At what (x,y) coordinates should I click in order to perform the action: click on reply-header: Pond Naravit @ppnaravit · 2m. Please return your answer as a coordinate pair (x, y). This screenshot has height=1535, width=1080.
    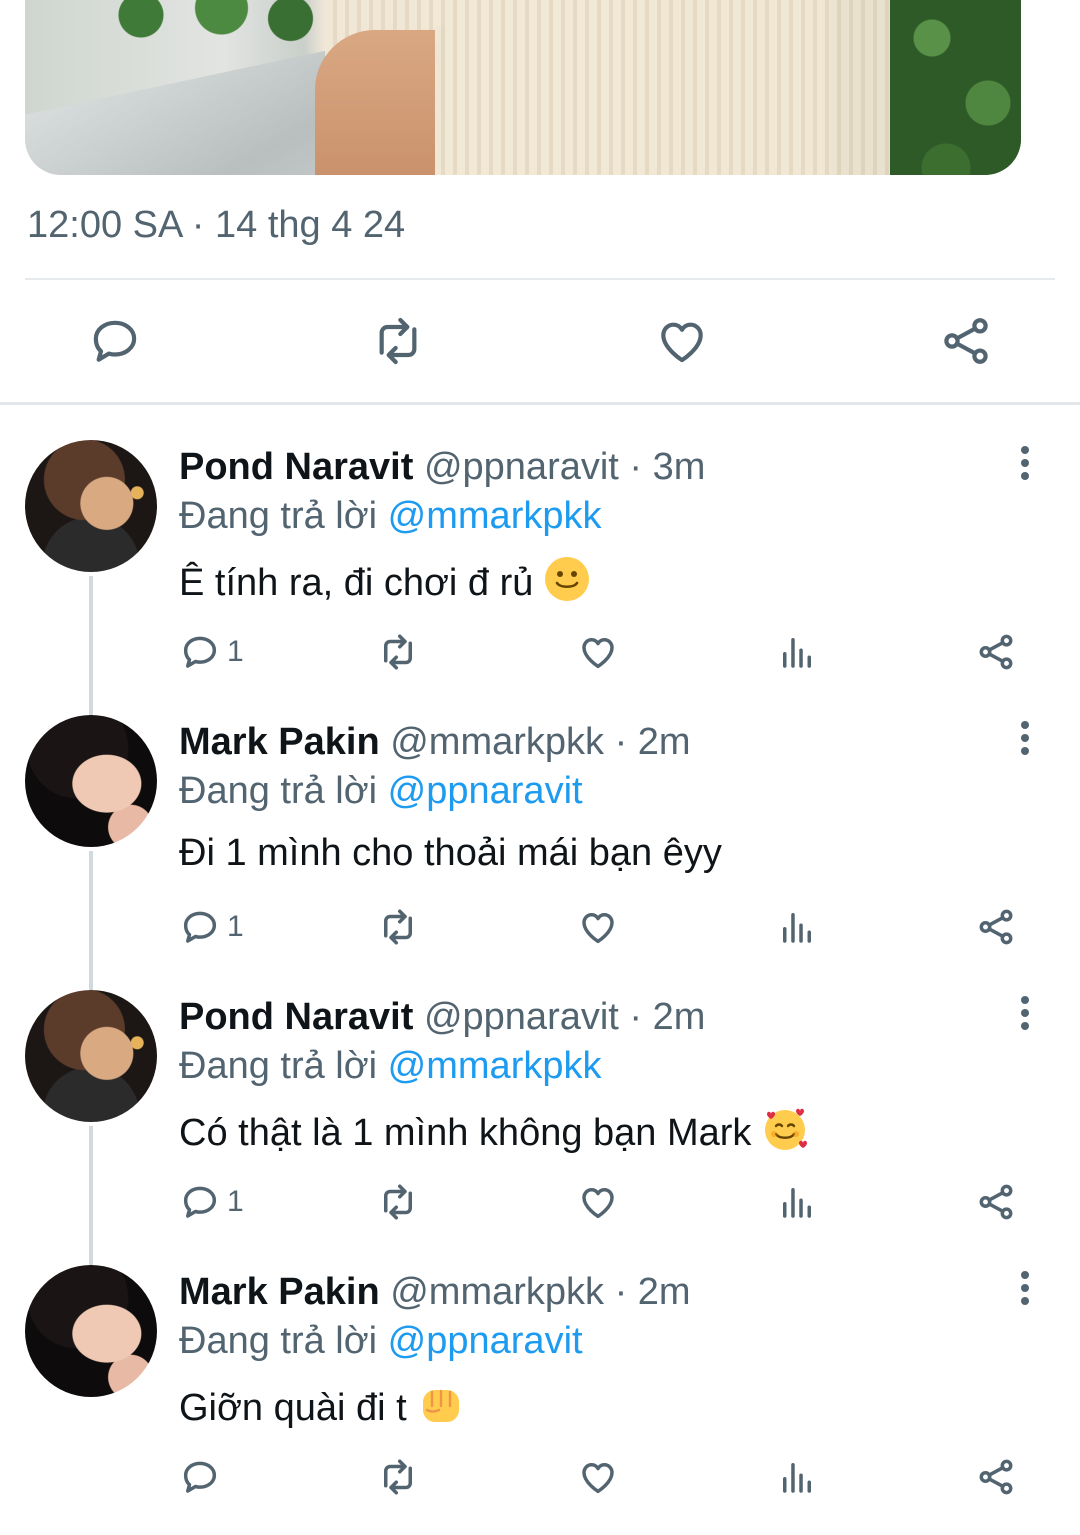
    Looking at the image, I should click on (442, 1017).